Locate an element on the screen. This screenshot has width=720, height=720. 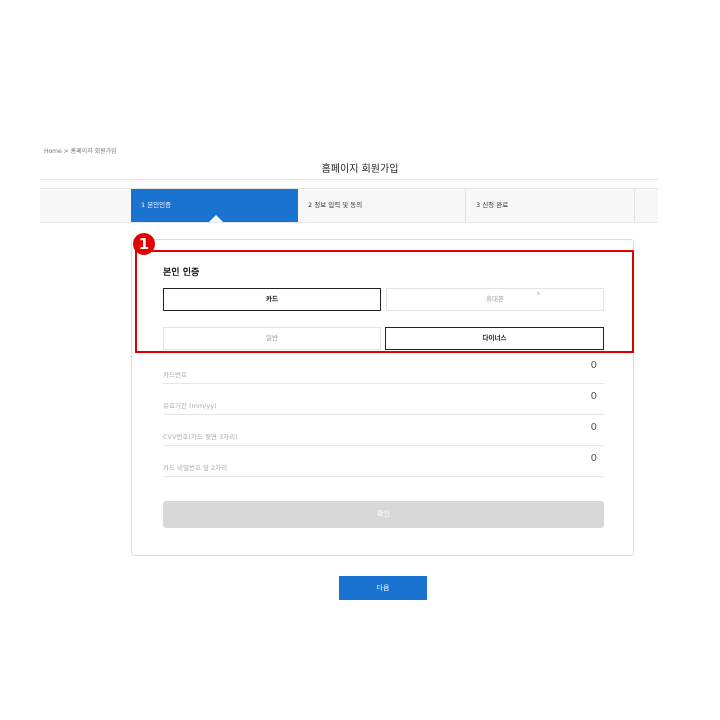
cvv-label: CVV번호(카드 뒷면 3자리) is located at coordinates (200, 437).